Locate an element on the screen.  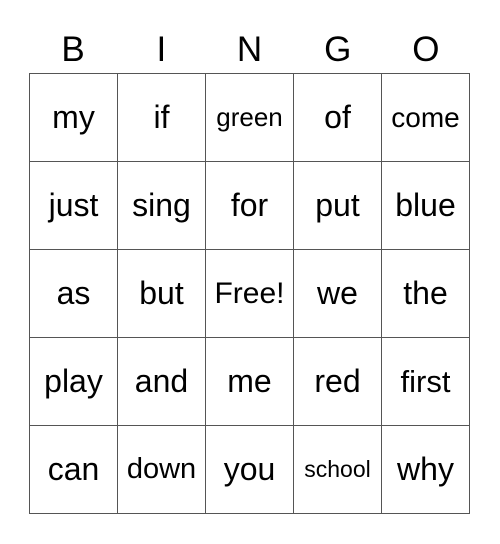
bingo-cell: for is located at coordinates (250, 206).